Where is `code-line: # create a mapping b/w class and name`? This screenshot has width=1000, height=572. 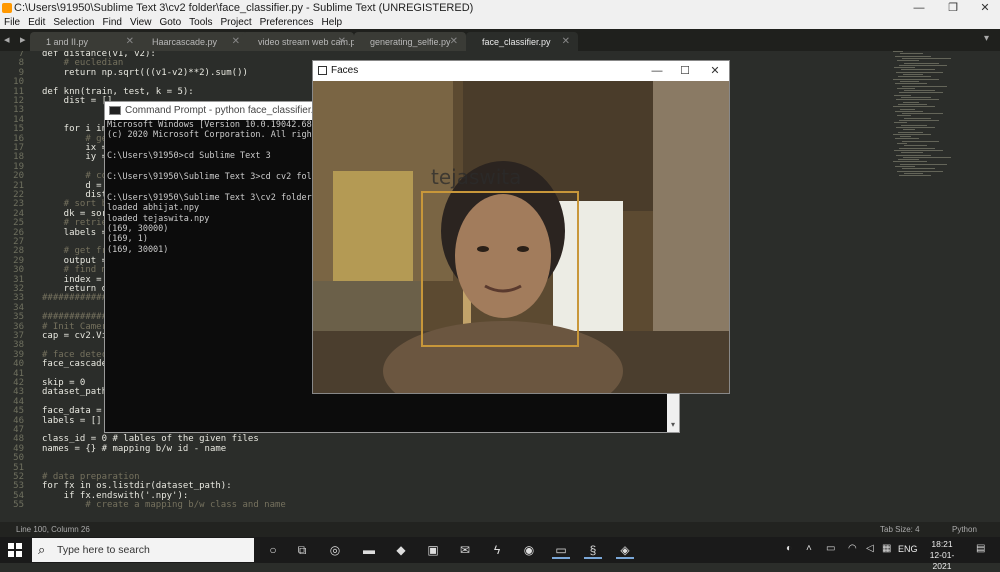 code-line: # create a mapping b/w class and name is located at coordinates (164, 505).